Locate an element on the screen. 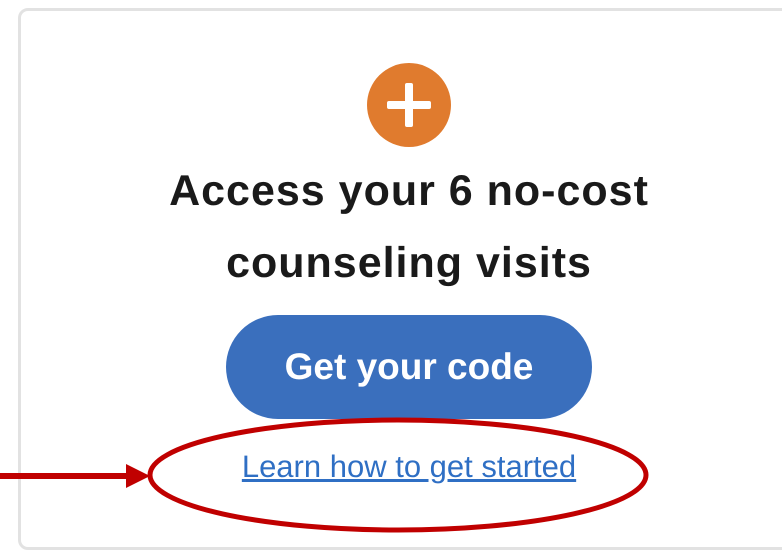 Image resolution: width=782 pixels, height=554 pixels. get-started-link: Learn how to get started is located at coordinates (409, 467).